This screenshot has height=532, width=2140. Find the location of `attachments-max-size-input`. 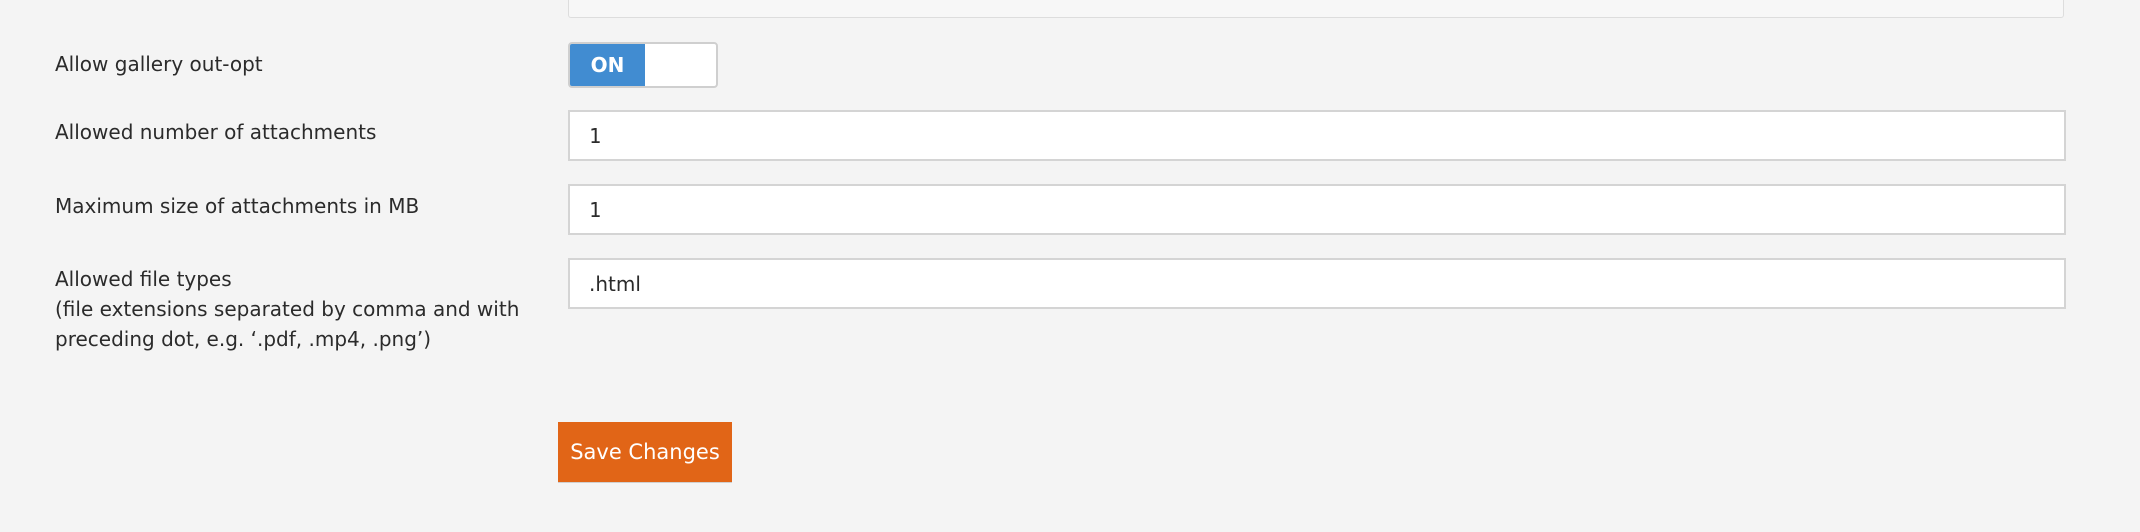

attachments-max-size-input is located at coordinates (1317, 209).